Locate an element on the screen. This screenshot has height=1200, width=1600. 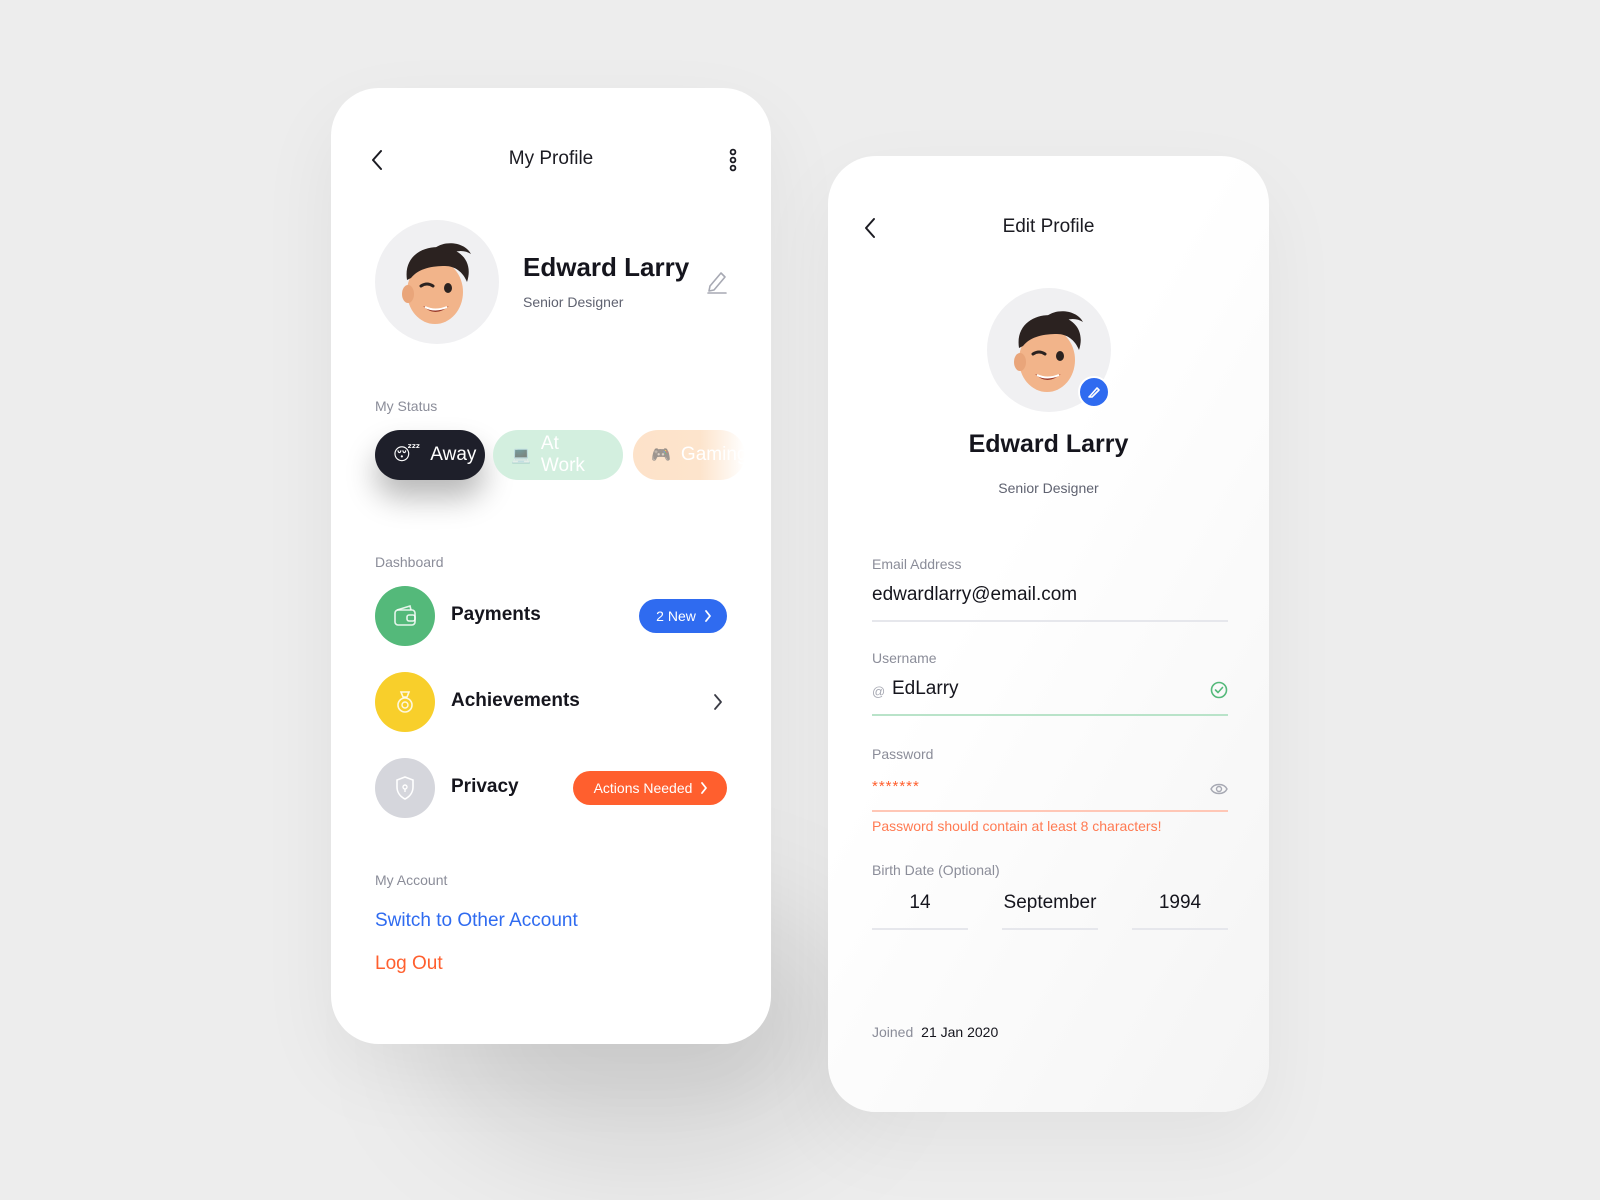
status-chip-gaming: 🎮 Gaming is located at coordinates (689, 455).